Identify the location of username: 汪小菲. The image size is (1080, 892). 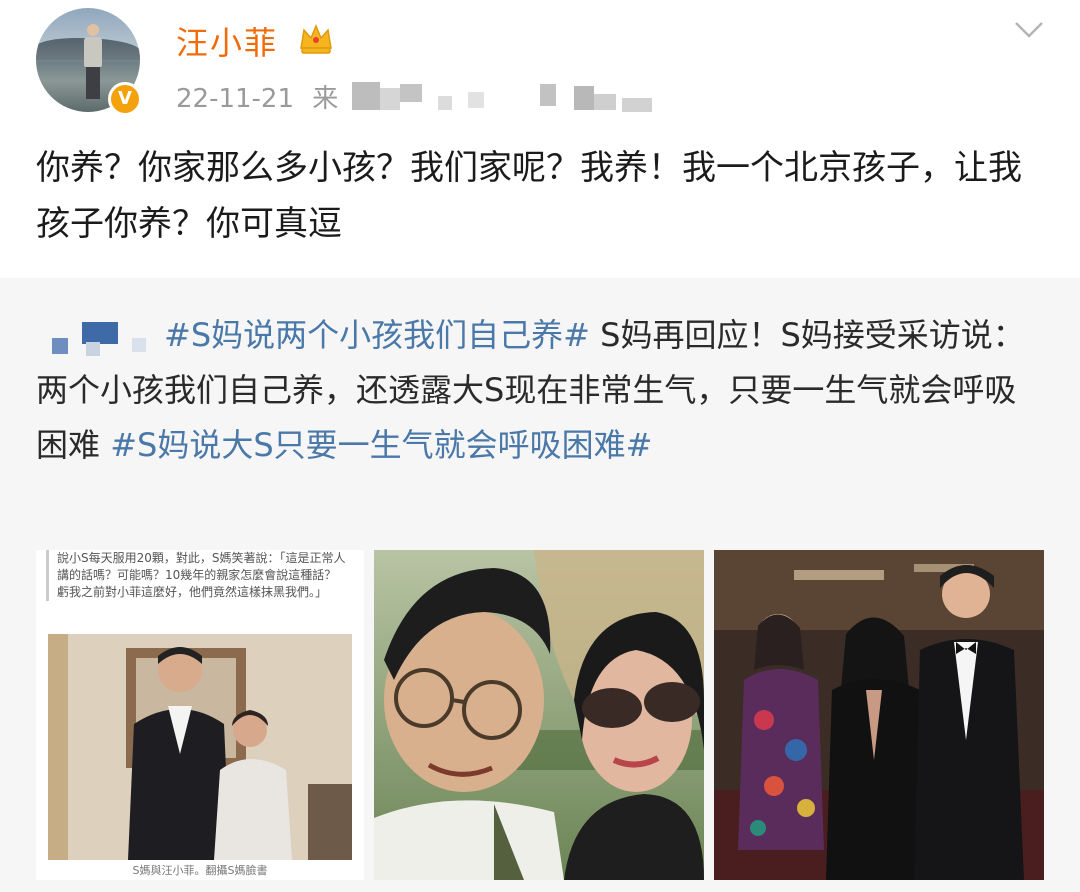
(227, 41).